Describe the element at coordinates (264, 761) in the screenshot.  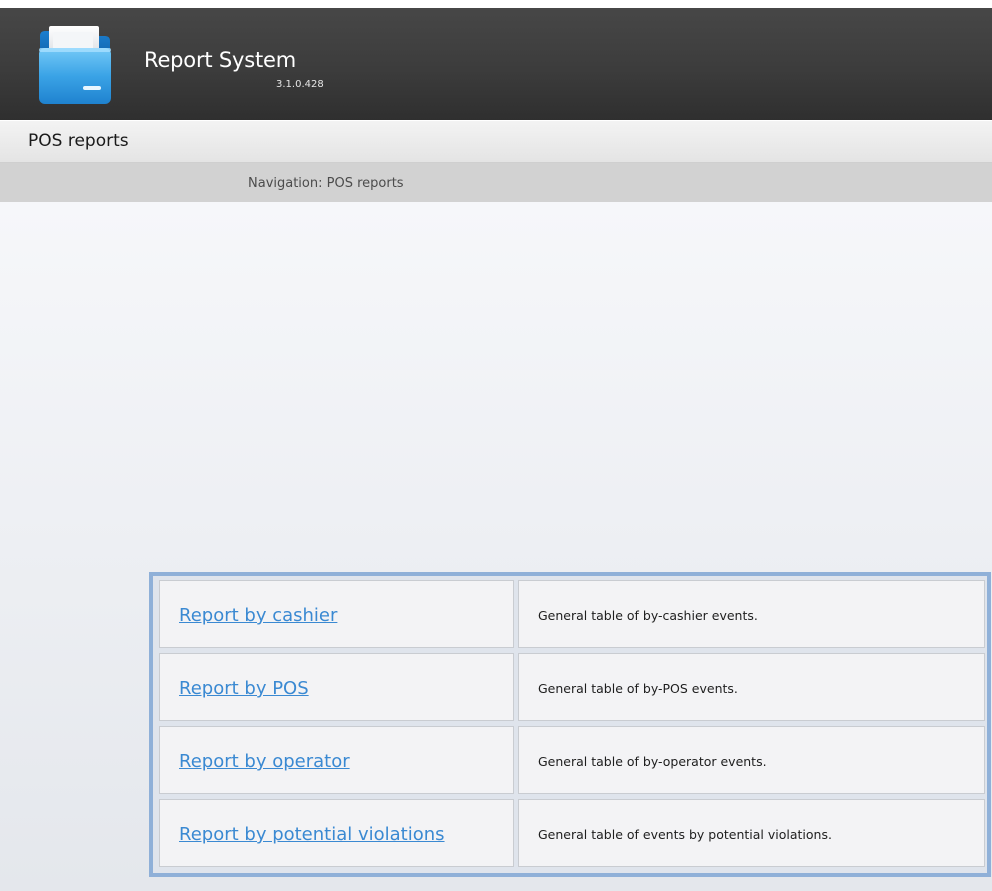
I see `report-by-operator-link: Report by operator` at that location.